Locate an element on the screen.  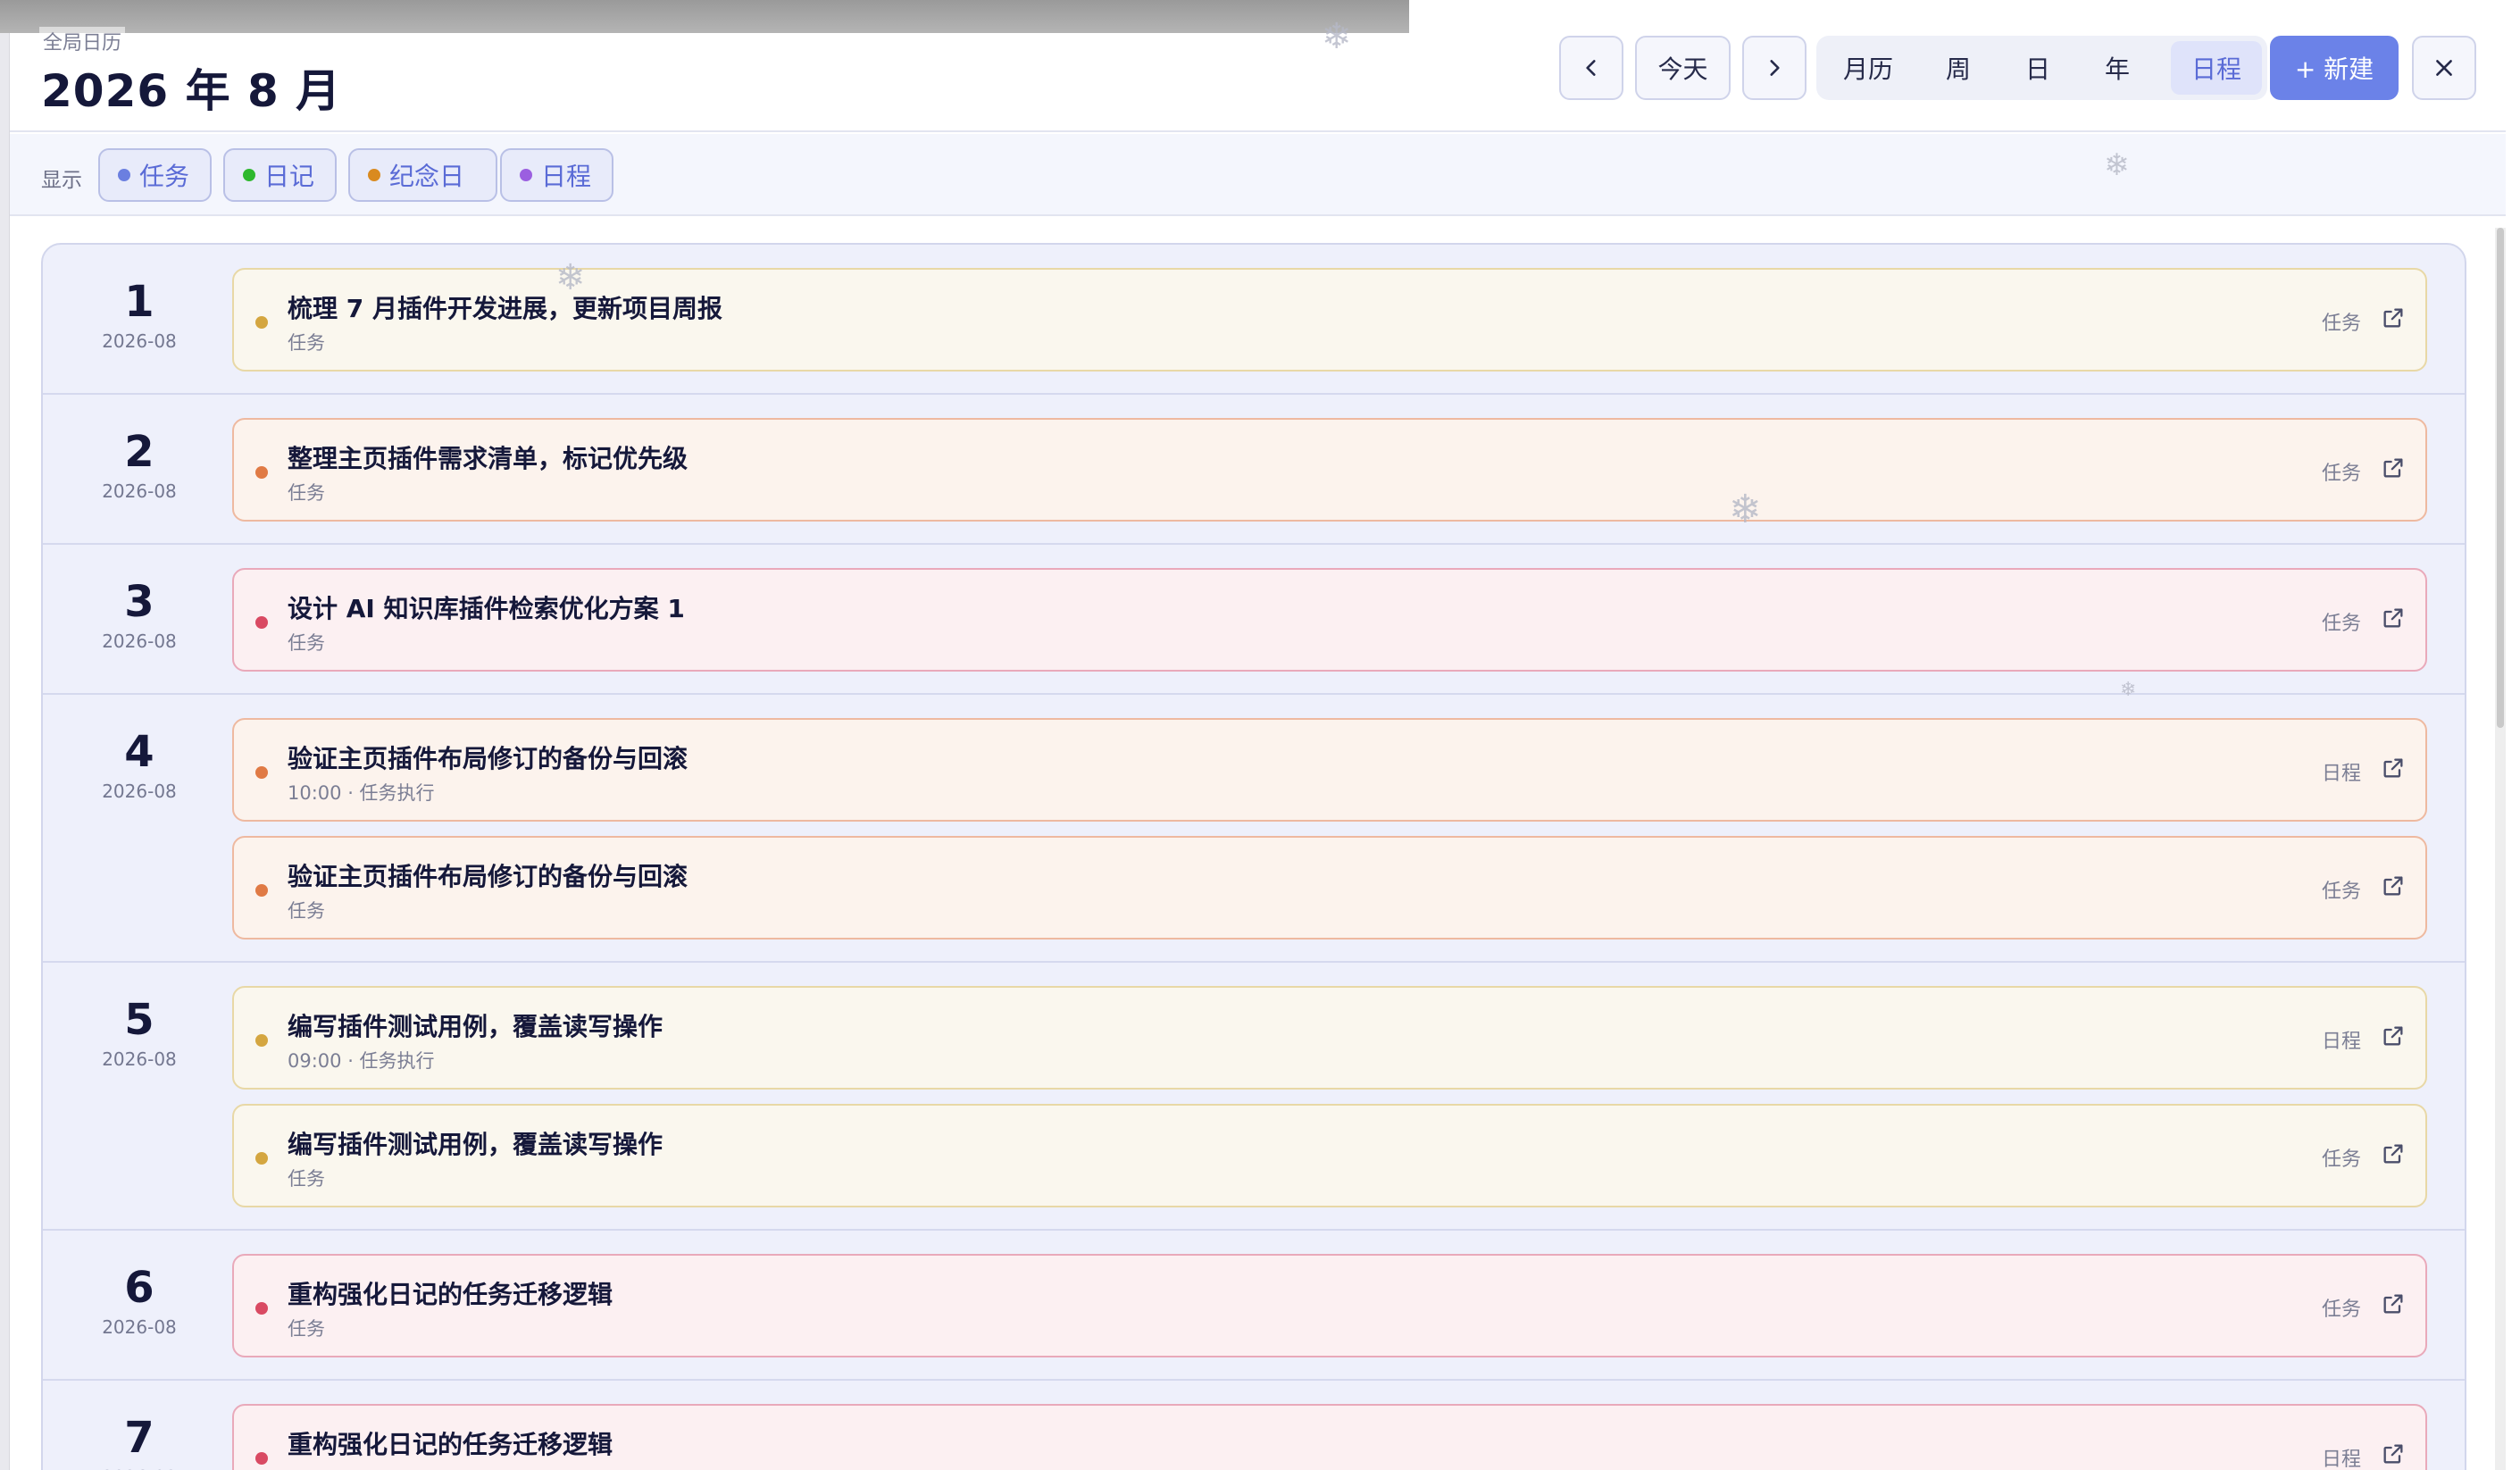
event-subtitle: 10:00 · 任务执行 is located at coordinates (362, 793).